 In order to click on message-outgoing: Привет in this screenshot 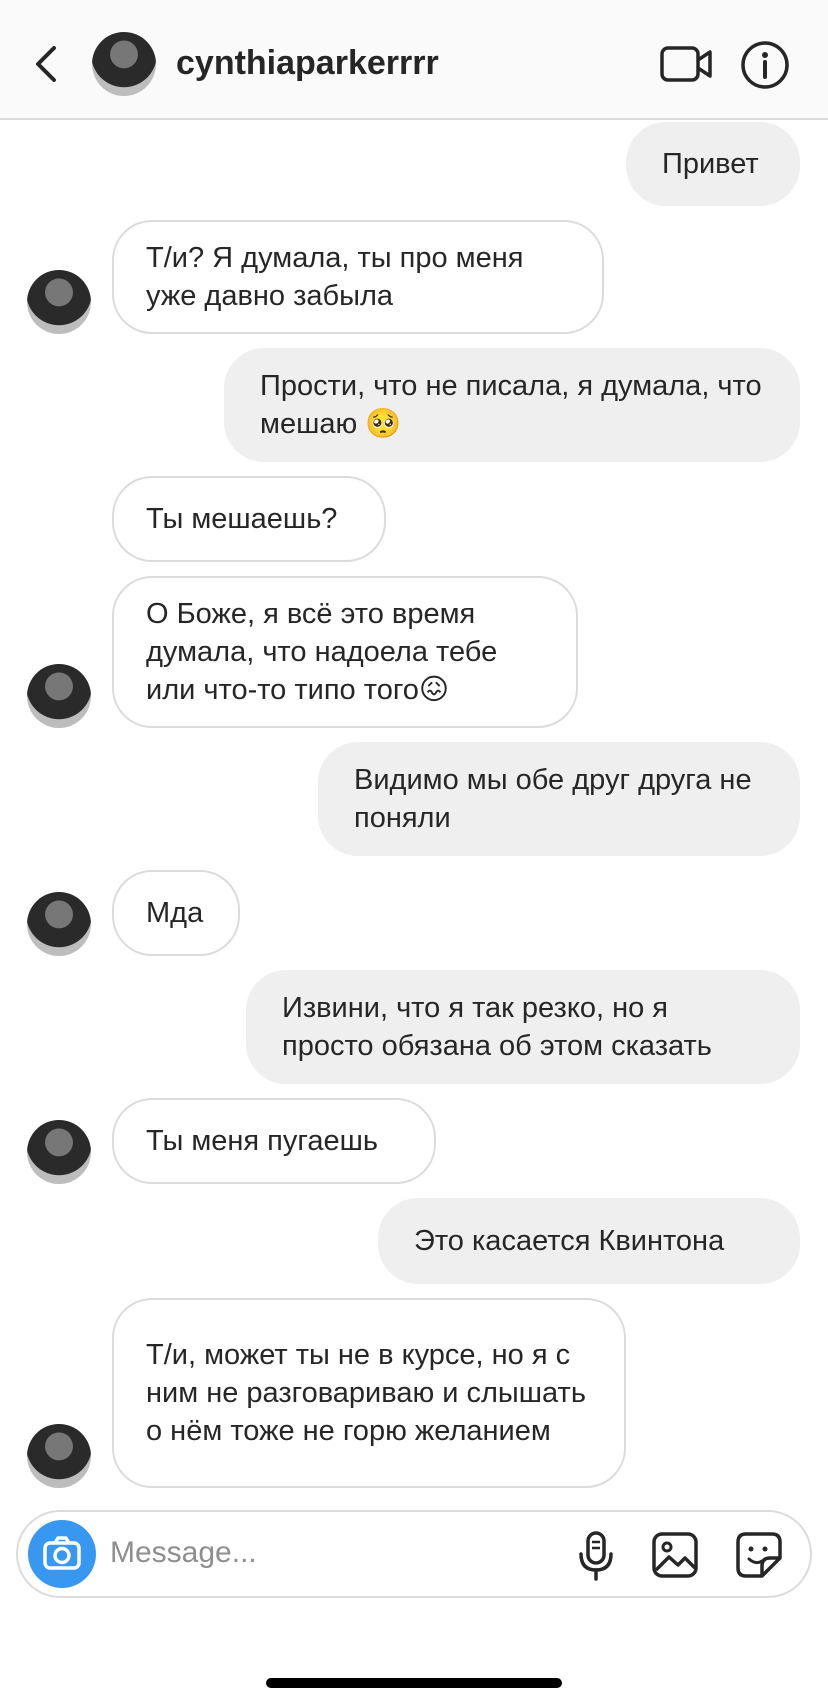, I will do `click(713, 164)`.